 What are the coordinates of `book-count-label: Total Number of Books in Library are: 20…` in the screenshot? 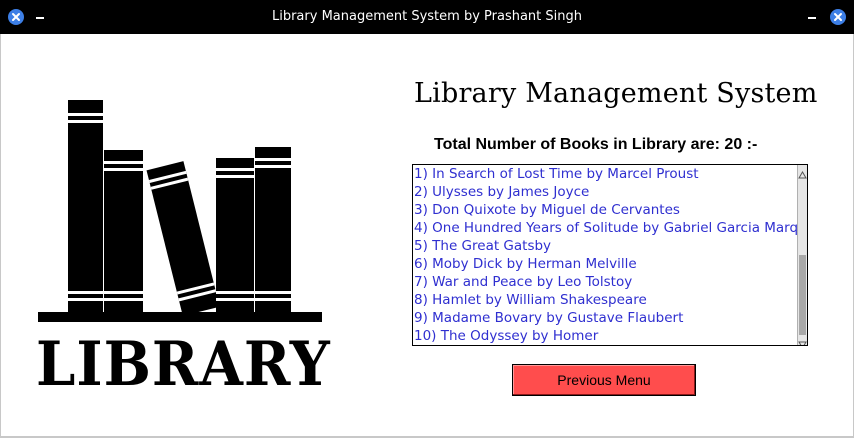 It's located at (596, 144).